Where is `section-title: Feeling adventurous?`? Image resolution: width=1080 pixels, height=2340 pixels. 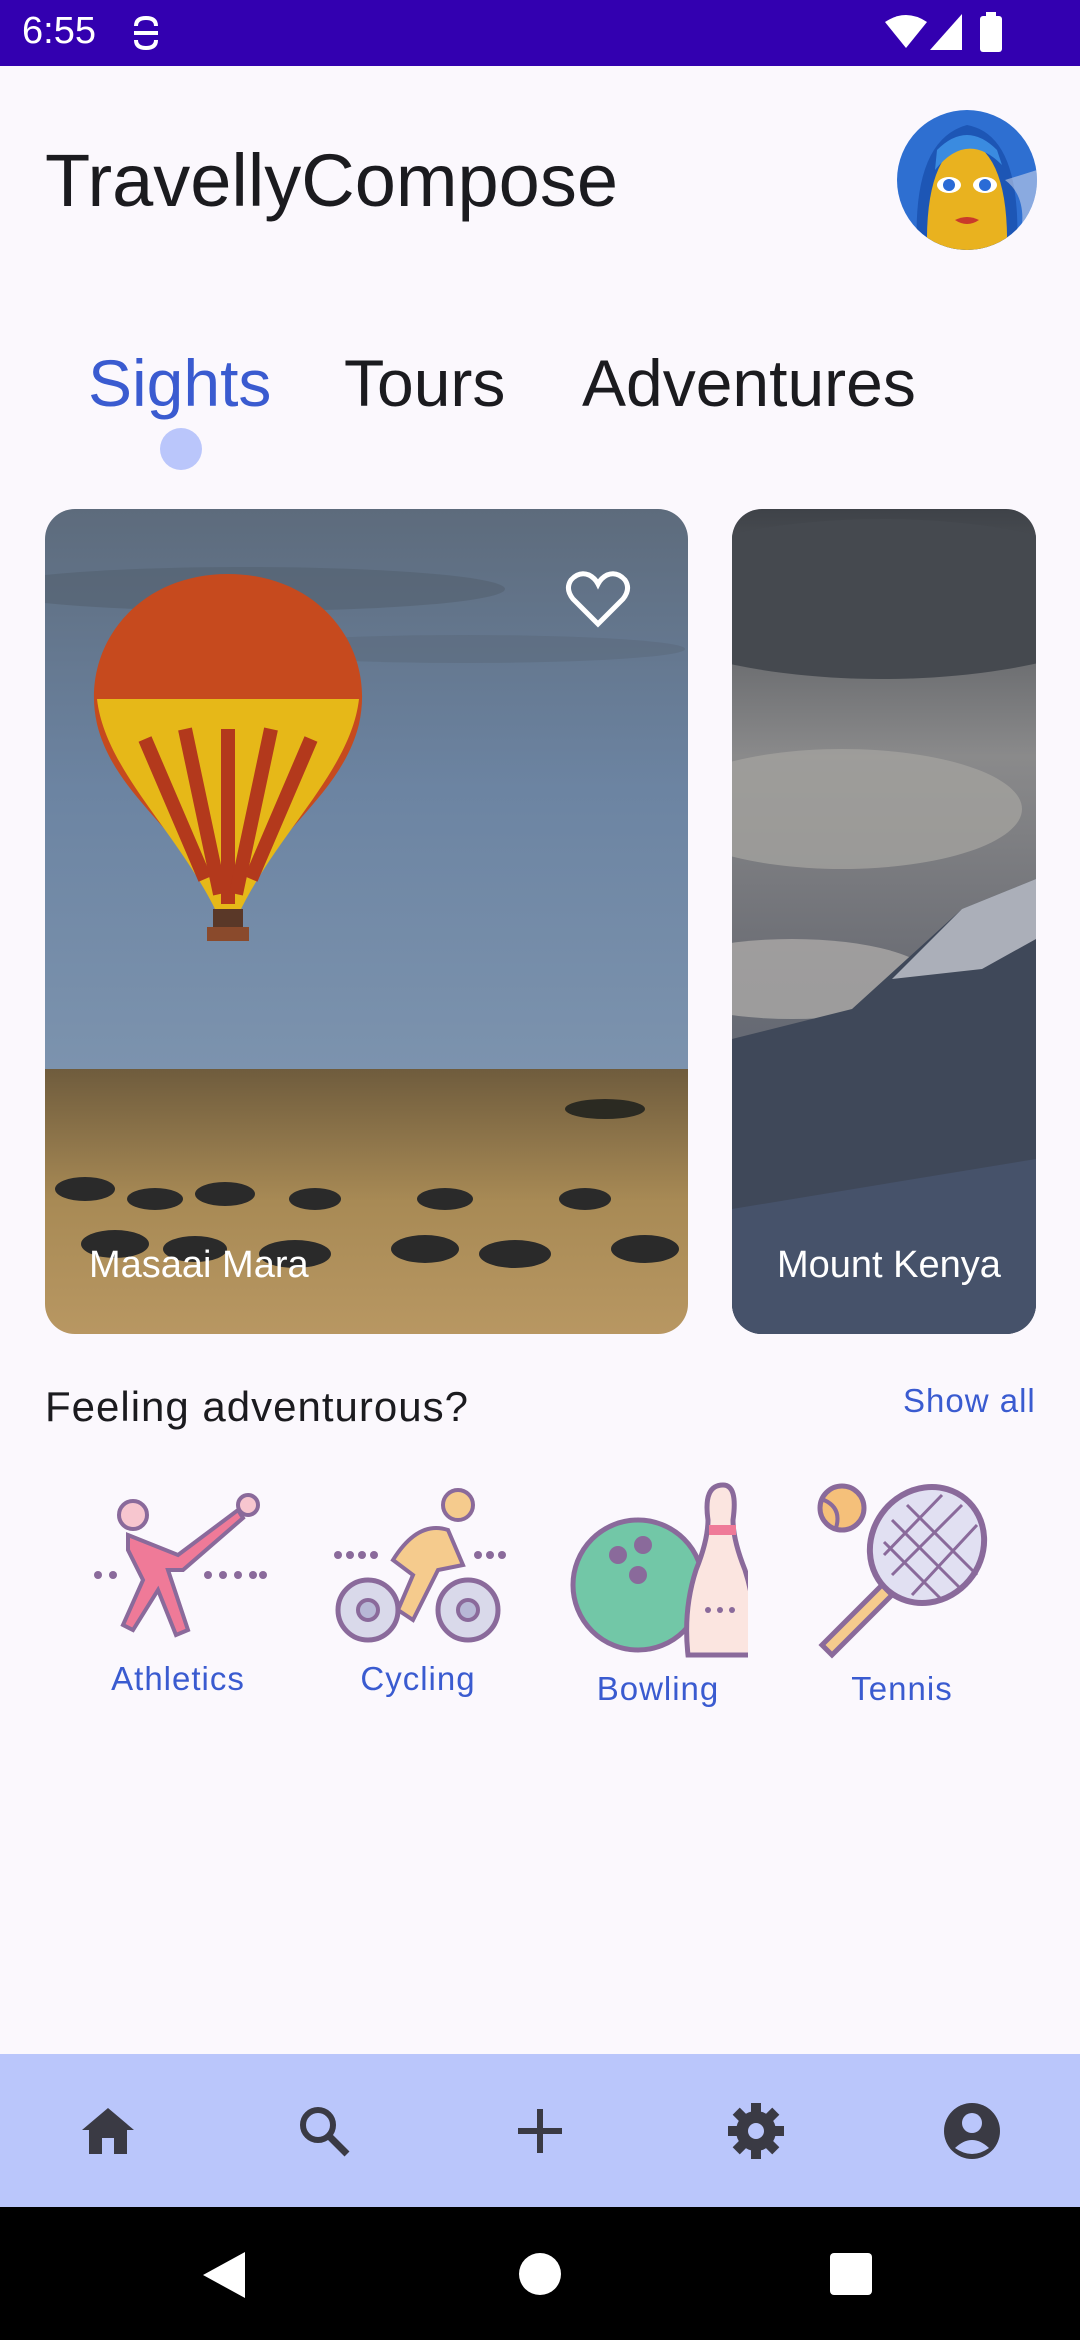 section-title: Feeling adventurous? is located at coordinates (257, 1406).